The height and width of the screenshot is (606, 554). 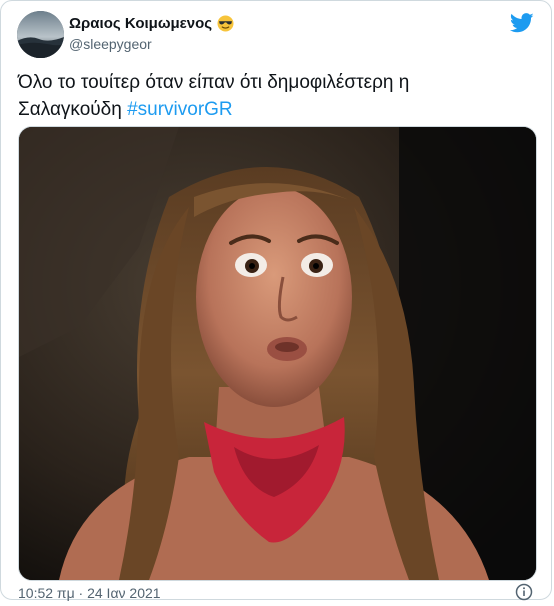 I want to click on tweet-timestamp: 10:52 πμ · 24 Ιαν 2021, so click(x=89, y=593).